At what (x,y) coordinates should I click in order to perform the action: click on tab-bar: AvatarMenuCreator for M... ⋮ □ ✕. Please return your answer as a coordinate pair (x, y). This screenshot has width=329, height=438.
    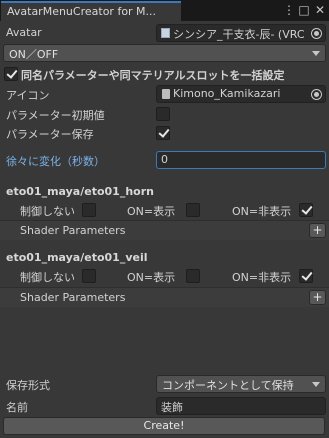
    Looking at the image, I should click on (164, 10).